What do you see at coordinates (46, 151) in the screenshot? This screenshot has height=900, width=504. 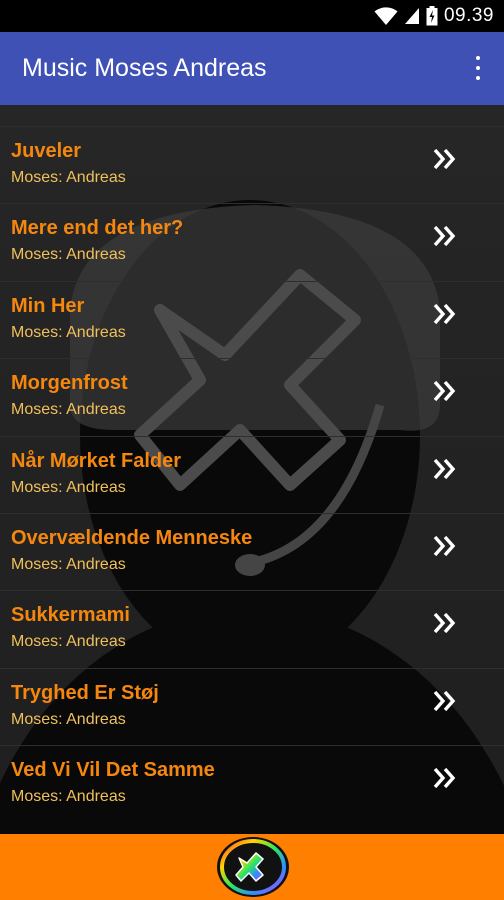 I see `song-title: Juveler` at bounding box center [46, 151].